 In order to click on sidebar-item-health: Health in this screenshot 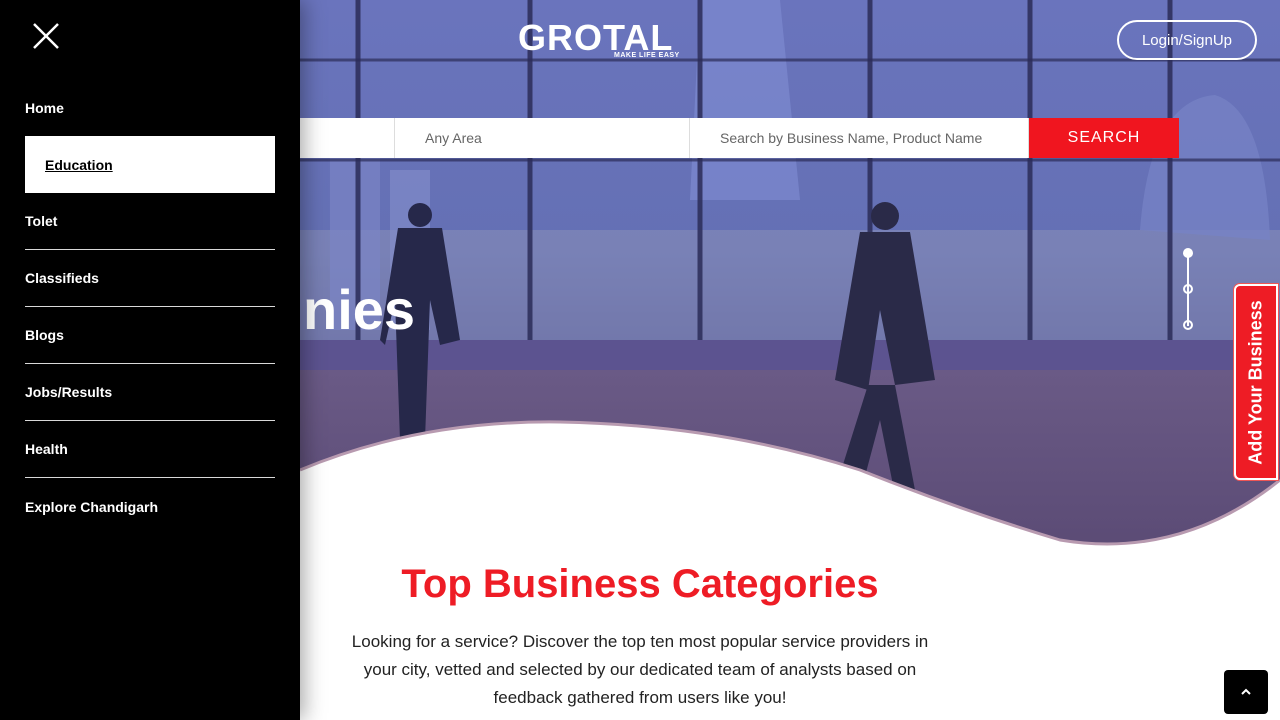, I will do `click(150, 449)`.